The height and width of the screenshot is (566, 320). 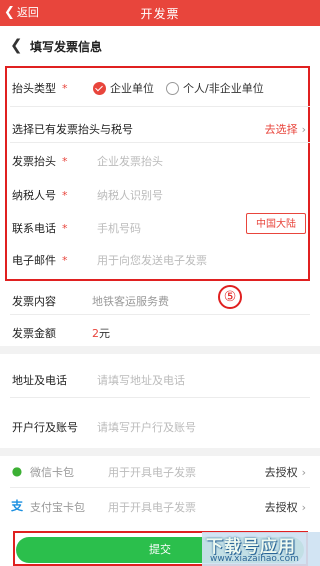 I want to click on wechat-wallet-label: 微信卡包, so click(x=52, y=472).